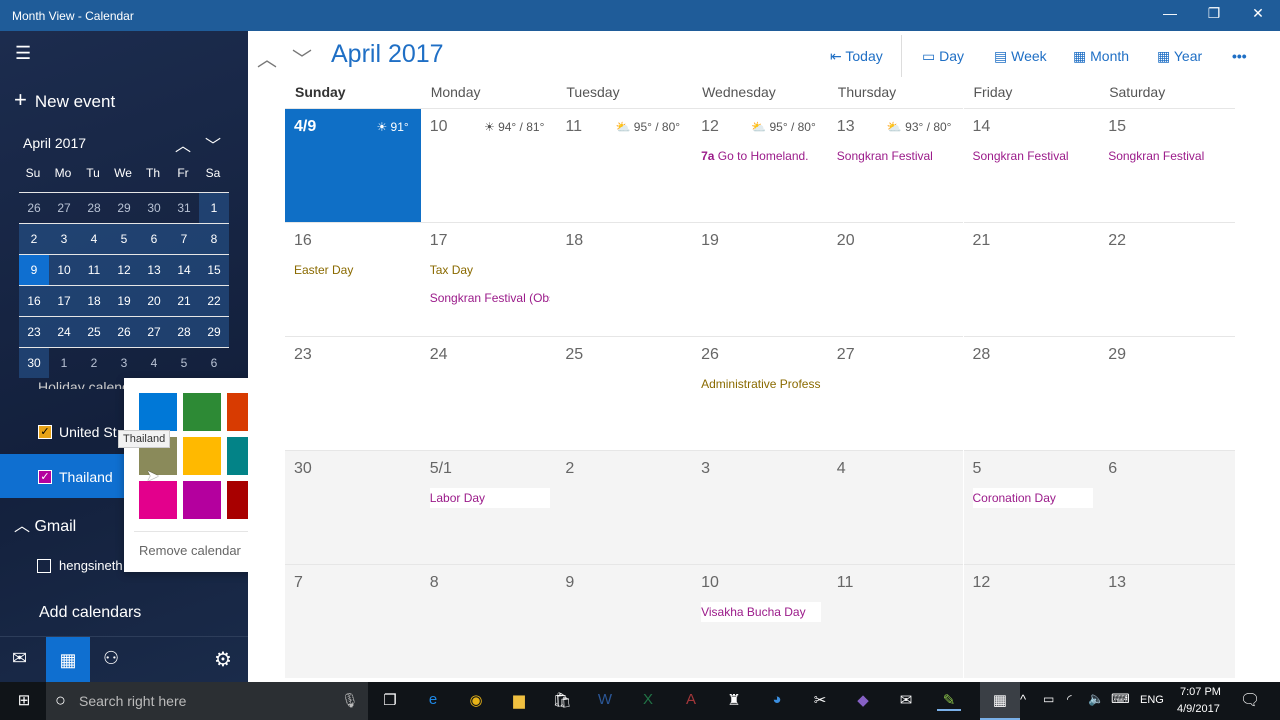 This screenshot has width=1280, height=720. Describe the element at coordinates (488, 393) in the screenshot. I see `day-cell: 24` at that location.